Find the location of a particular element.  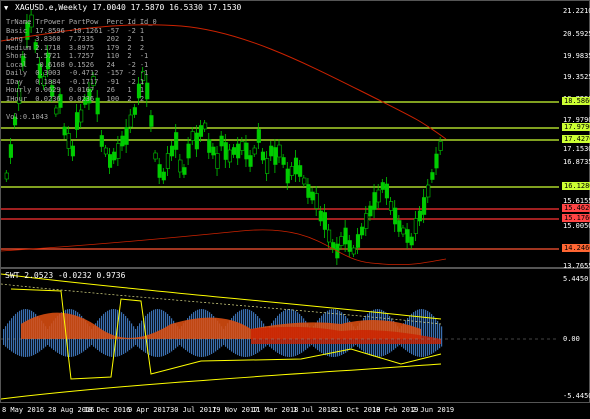

volume-label: Vol:0.1043 is located at coordinates (27, 117).